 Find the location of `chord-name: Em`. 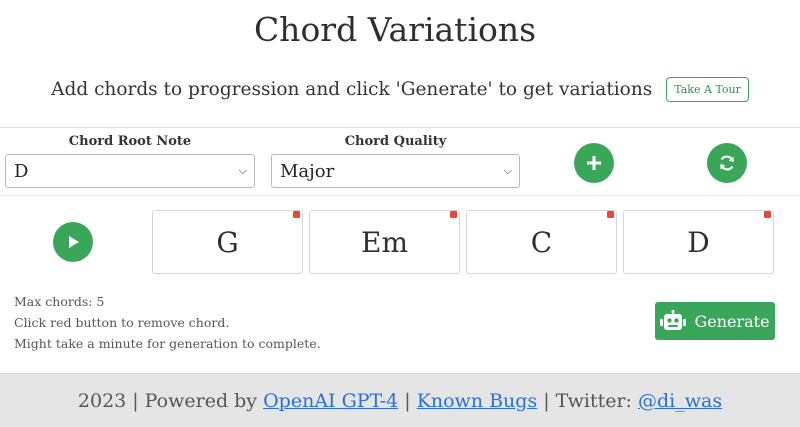

chord-name: Em is located at coordinates (384, 242).